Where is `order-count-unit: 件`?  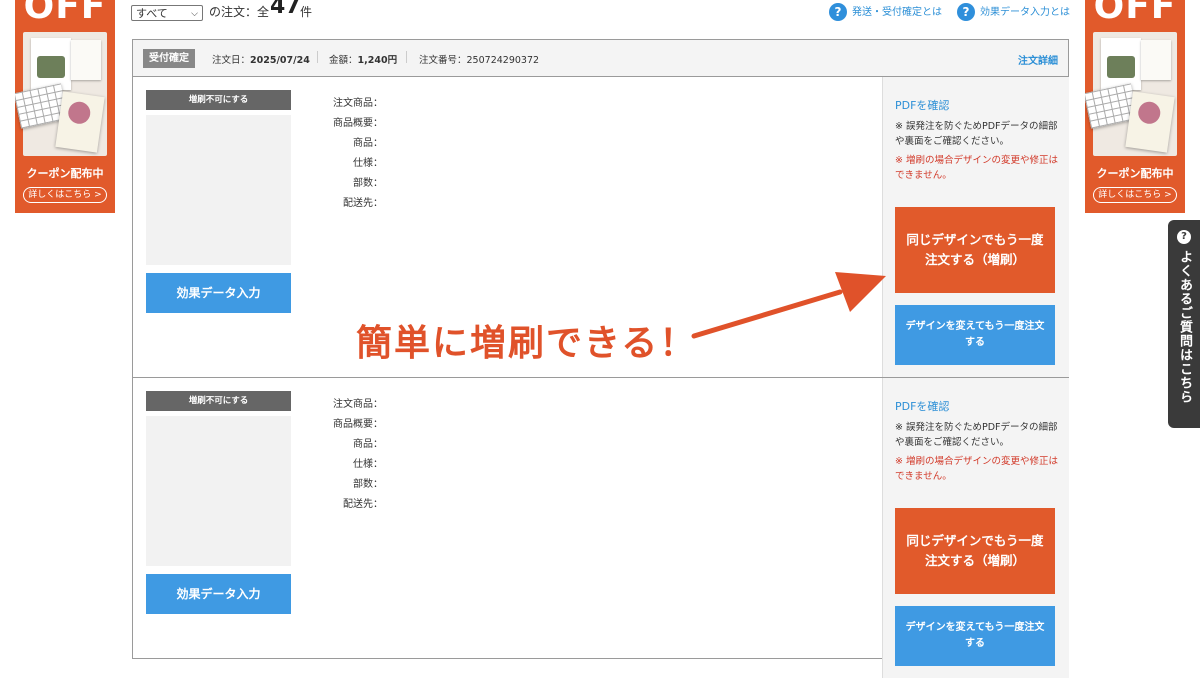 order-count-unit: 件 is located at coordinates (306, 12).